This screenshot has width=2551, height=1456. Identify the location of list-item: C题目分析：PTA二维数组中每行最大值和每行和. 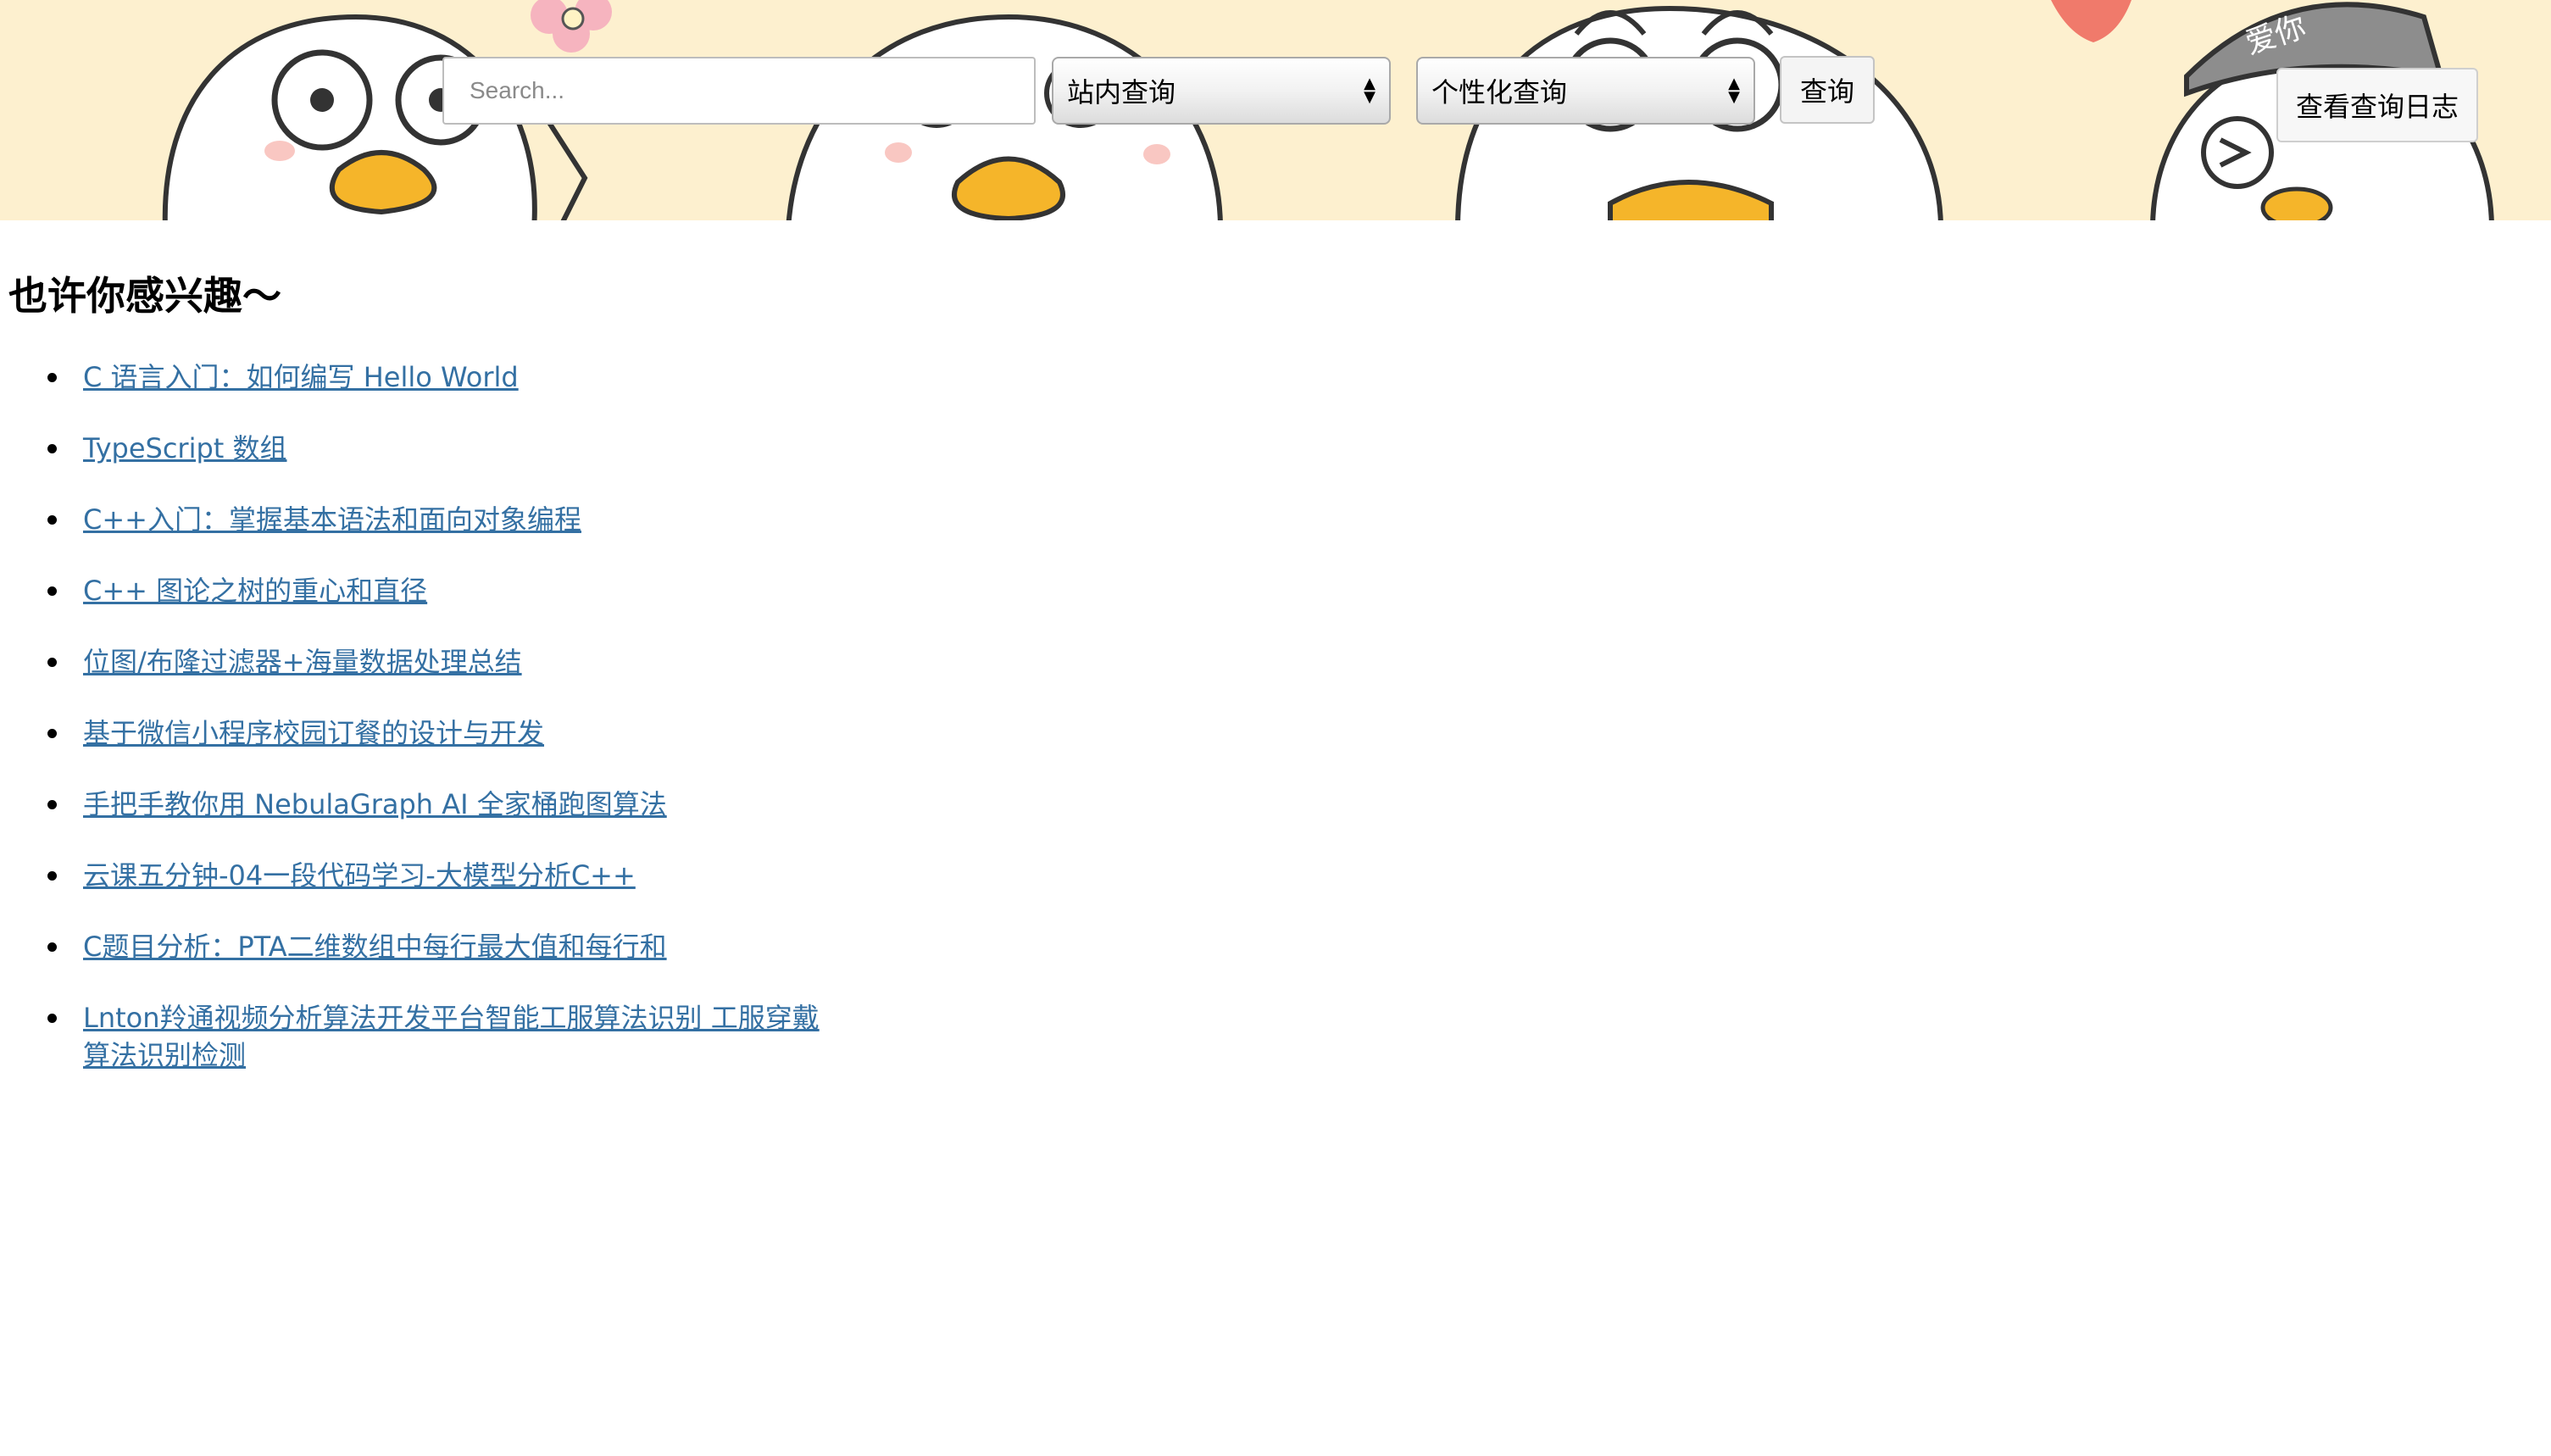
(427, 946).